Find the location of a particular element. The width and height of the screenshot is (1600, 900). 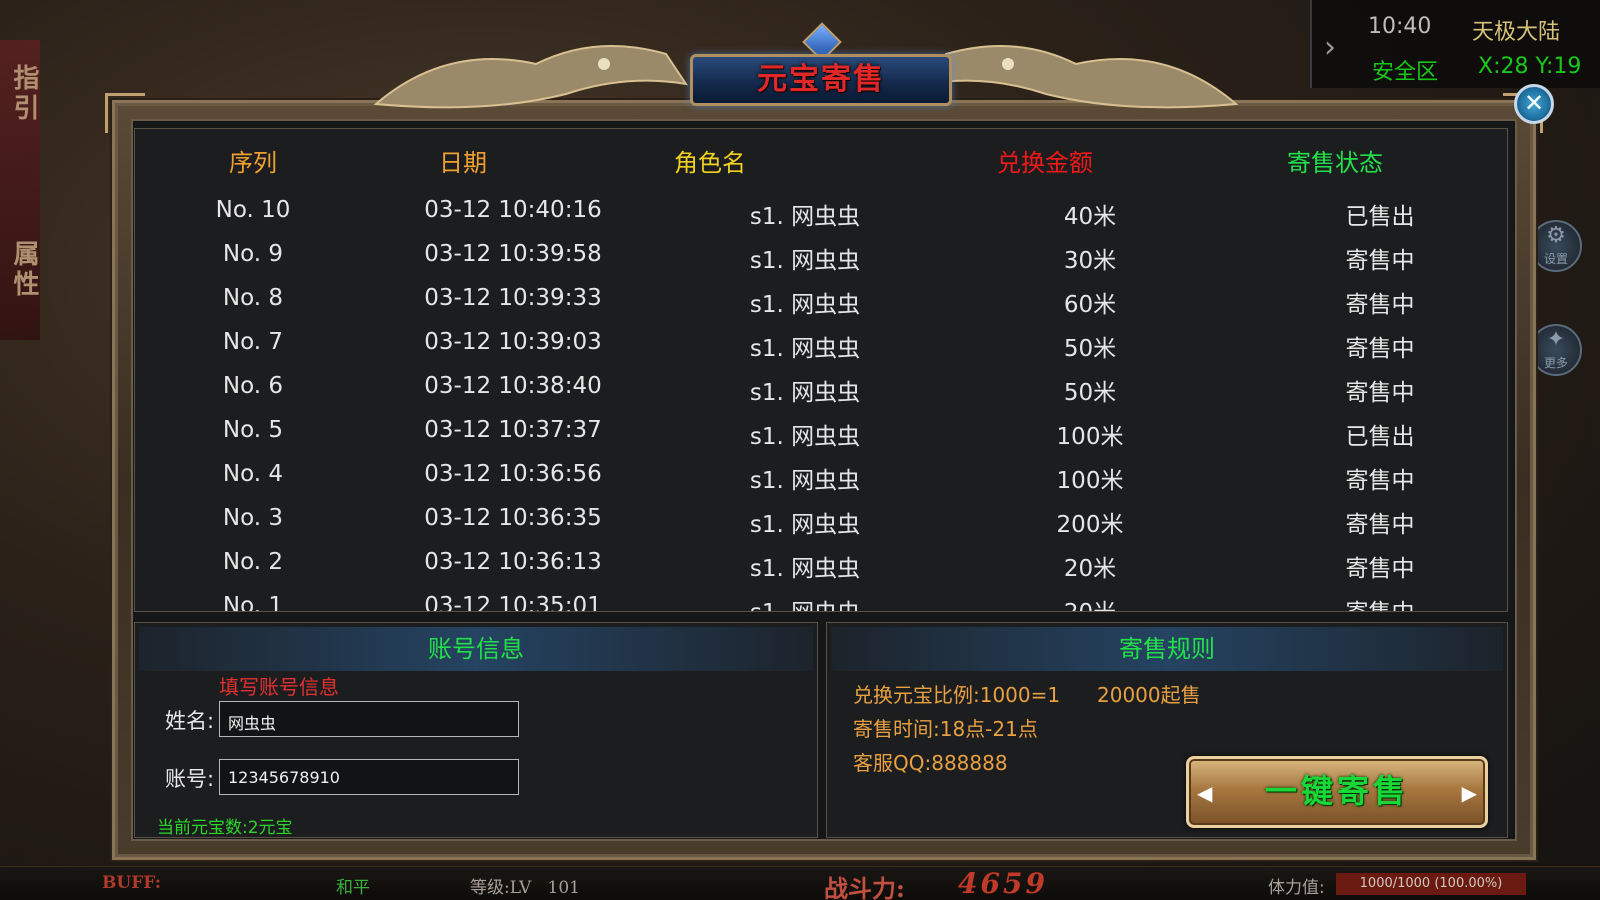

table-row: No. 8 03-12 10:39:33 s1. 网虫虫 60米 寄售中 is located at coordinates (821, 301).